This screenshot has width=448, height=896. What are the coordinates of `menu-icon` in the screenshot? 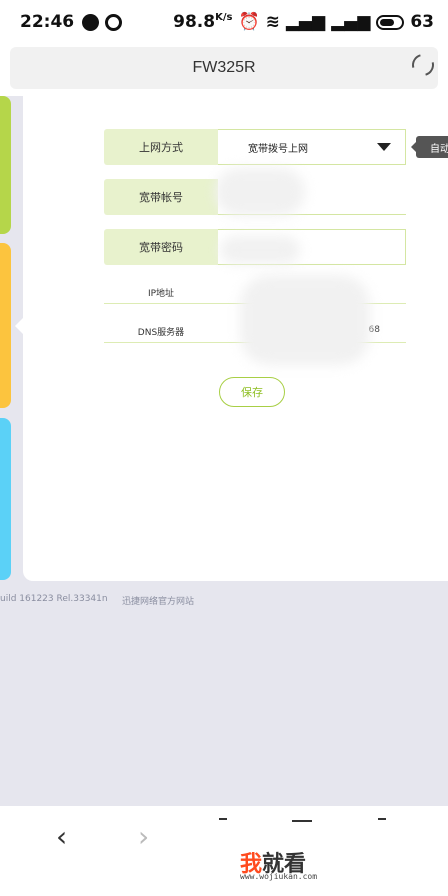 It's located at (382, 820).